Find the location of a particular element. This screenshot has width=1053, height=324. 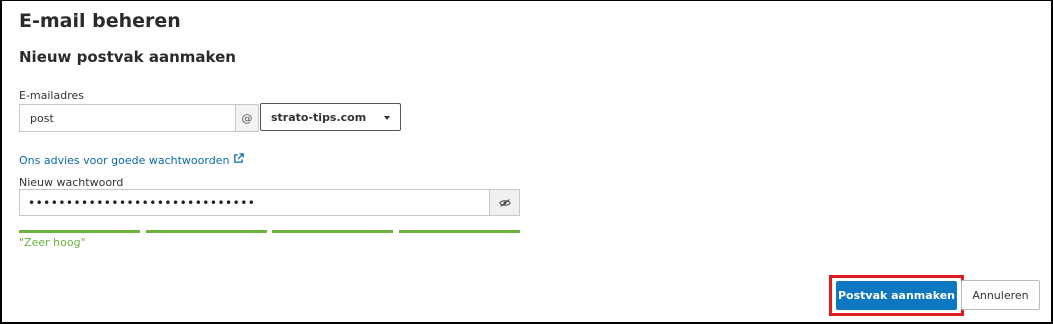

chevron-down-icon is located at coordinates (387, 118).